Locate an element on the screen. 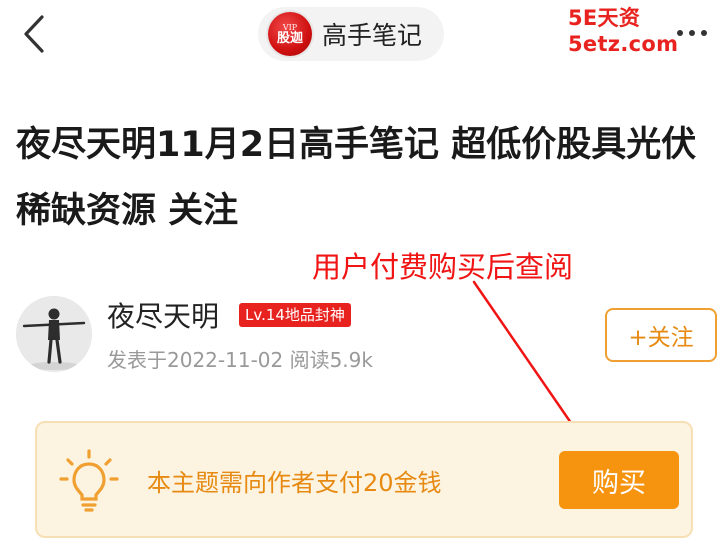  buy-button: 购买 is located at coordinates (619, 480).